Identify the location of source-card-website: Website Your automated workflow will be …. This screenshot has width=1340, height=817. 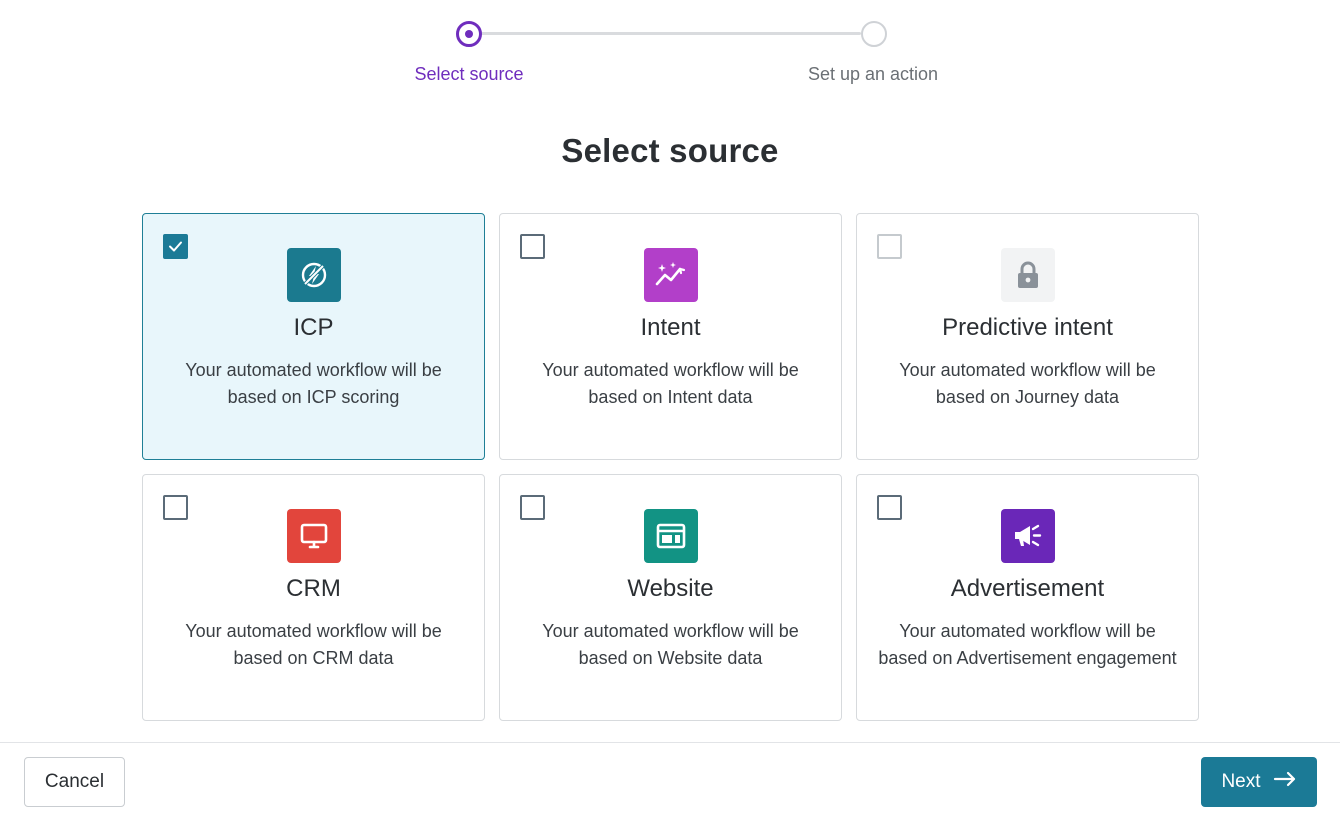
(670, 597).